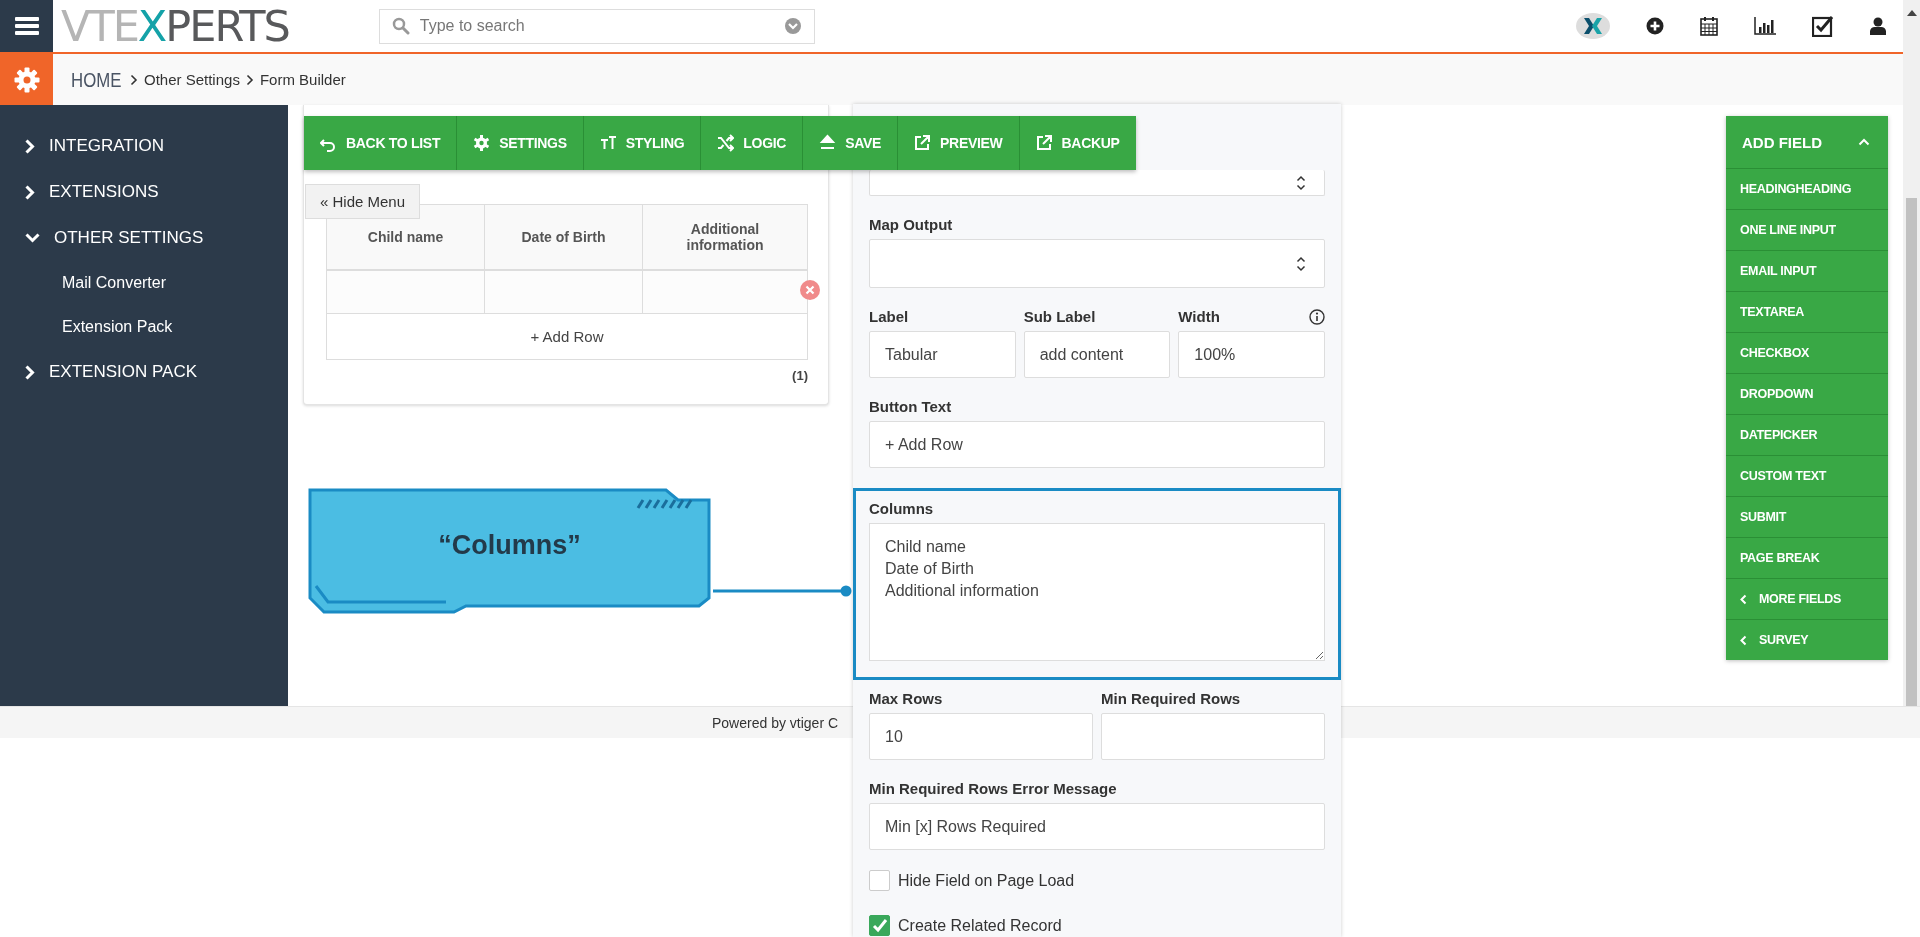  I want to click on add-field-item: DROPDOWN, so click(1807, 394).